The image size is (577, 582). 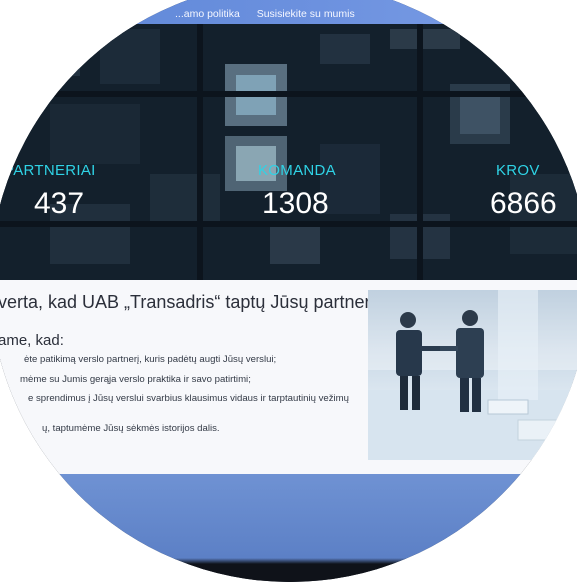 What do you see at coordinates (50, 170) in the screenshot?
I see `stat-partners-label: PARTNERIAI` at bounding box center [50, 170].